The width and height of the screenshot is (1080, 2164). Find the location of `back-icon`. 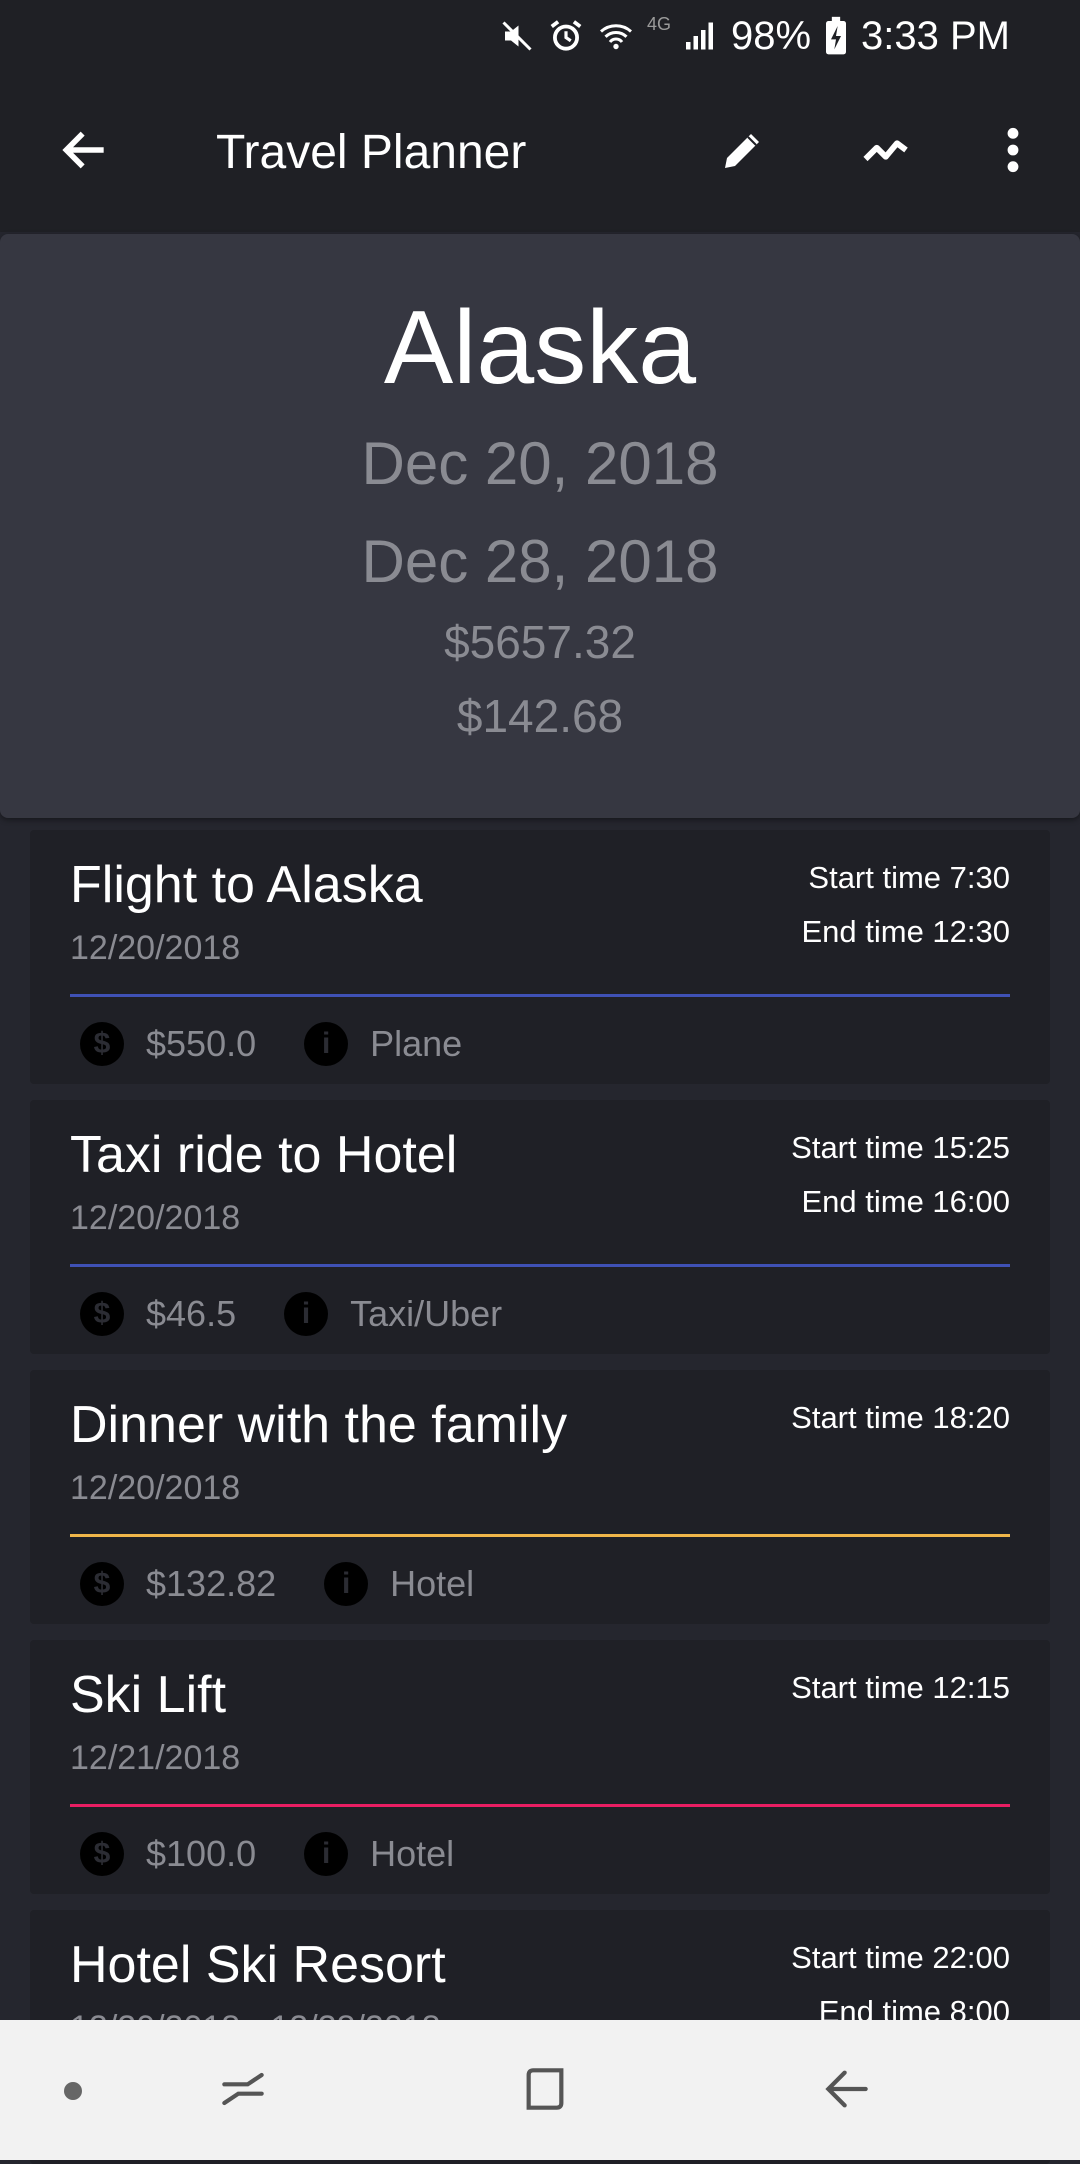

back-icon is located at coordinates (847, 2091).